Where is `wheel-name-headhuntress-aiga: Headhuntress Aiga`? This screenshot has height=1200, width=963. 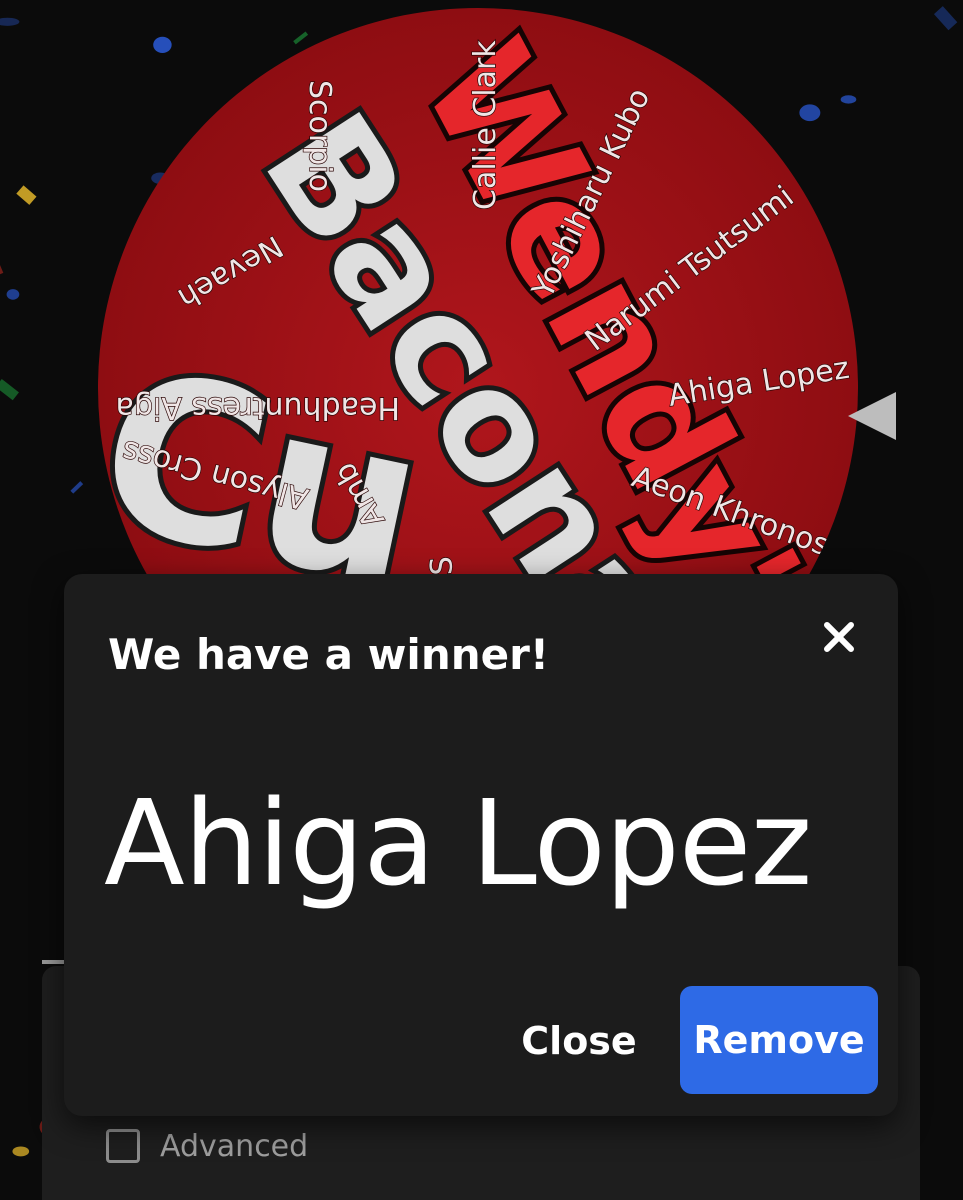 wheel-name-headhuntress-aiga: Headhuntress Aiga is located at coordinates (258, 407).